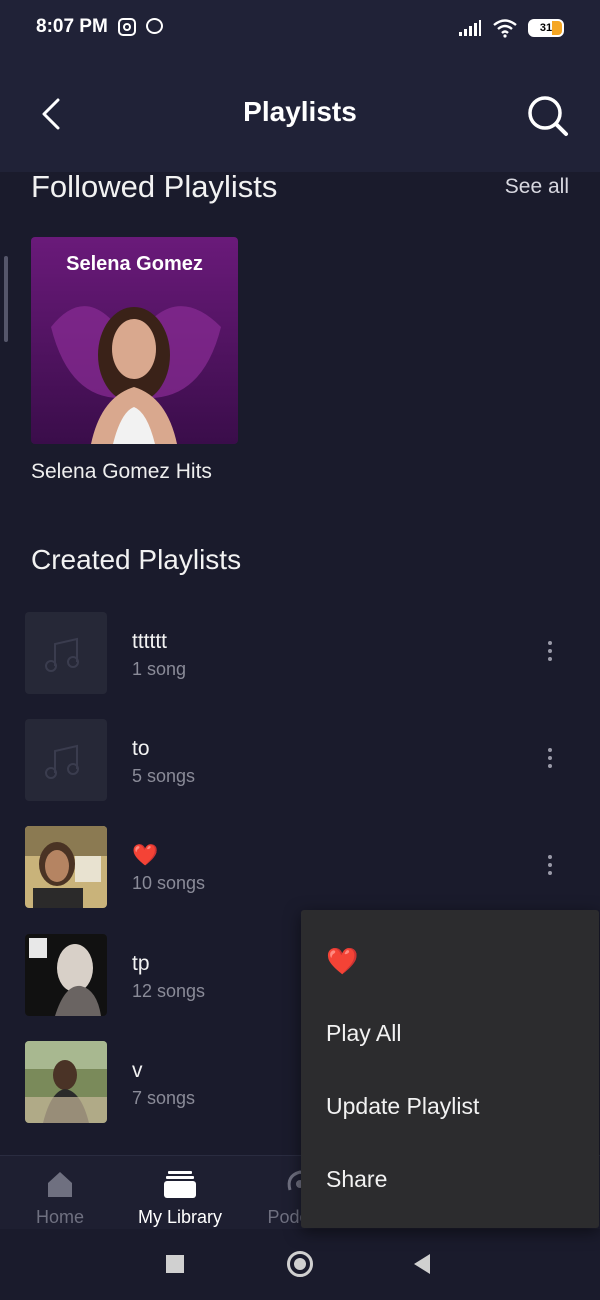 This screenshot has height=1300, width=600. I want to click on battery-level: 31, so click(546, 28).